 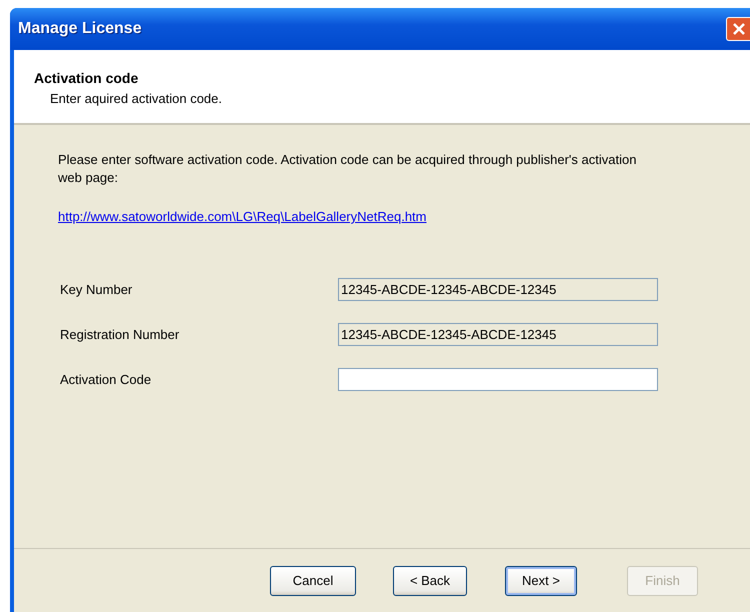 I want to click on close-button, so click(x=738, y=29).